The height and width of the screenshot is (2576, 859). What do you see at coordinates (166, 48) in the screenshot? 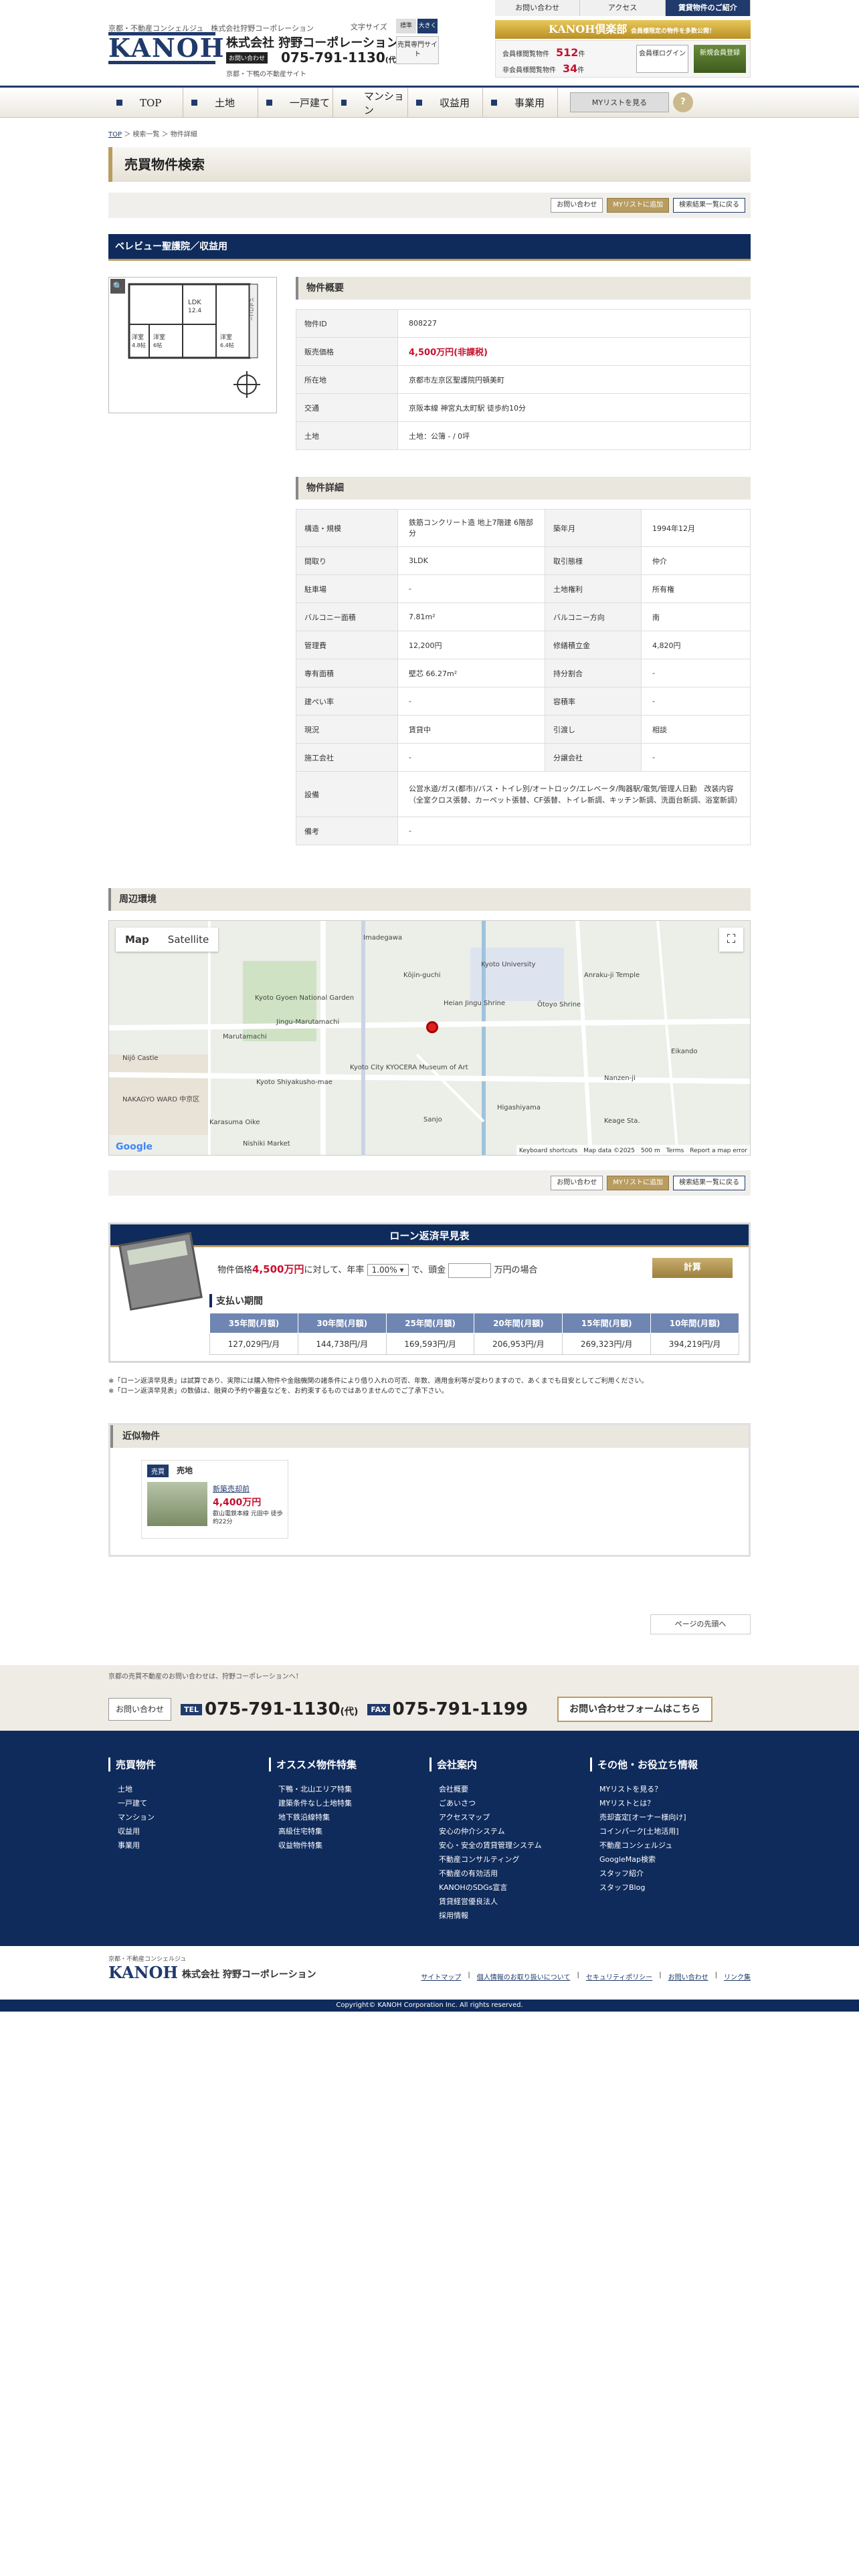
I see `site-logo: KANOH` at bounding box center [166, 48].